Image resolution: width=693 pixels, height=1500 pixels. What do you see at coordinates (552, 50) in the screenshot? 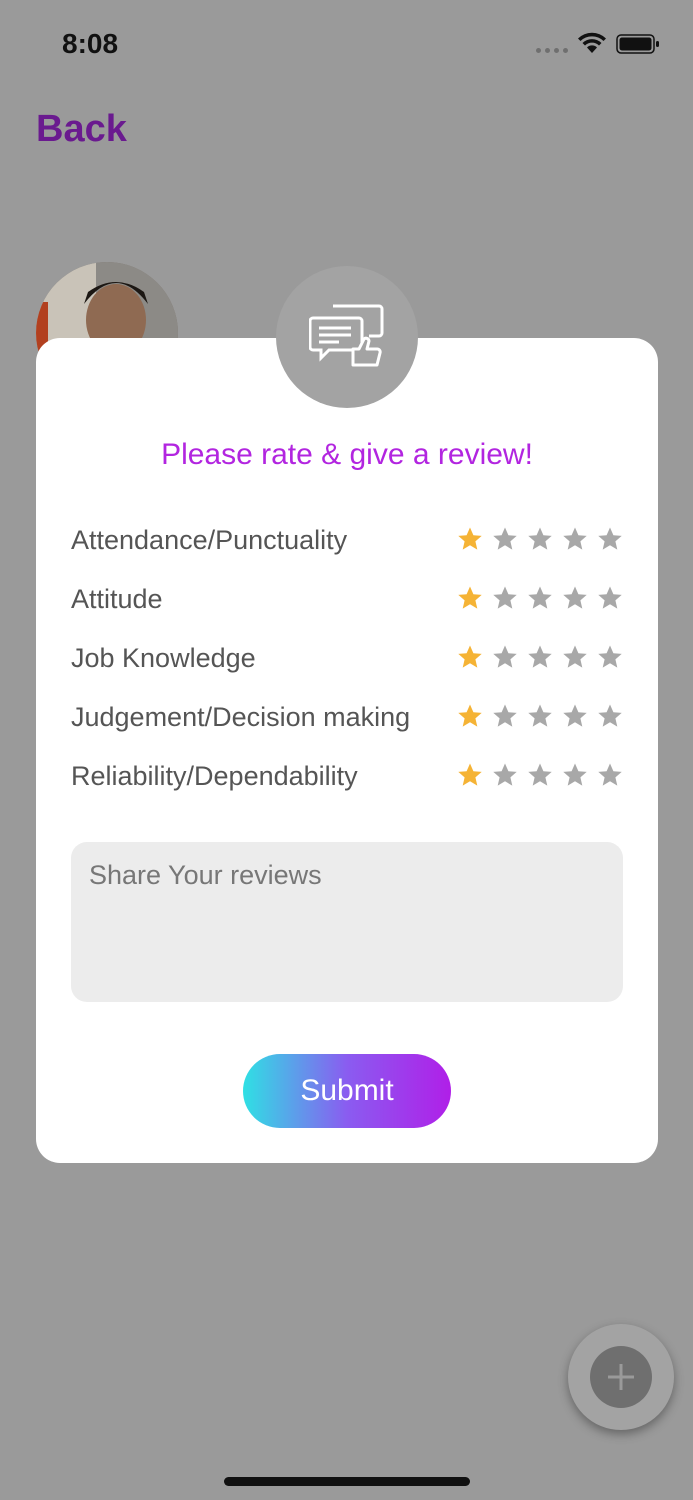
I see `cellular-signal-icon` at bounding box center [552, 50].